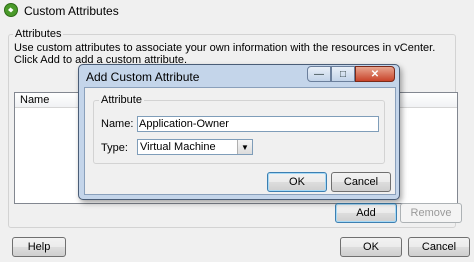 This screenshot has width=474, height=262. What do you see at coordinates (244, 147) in the screenshot?
I see `dropdown-arrow-icon: ▼` at bounding box center [244, 147].